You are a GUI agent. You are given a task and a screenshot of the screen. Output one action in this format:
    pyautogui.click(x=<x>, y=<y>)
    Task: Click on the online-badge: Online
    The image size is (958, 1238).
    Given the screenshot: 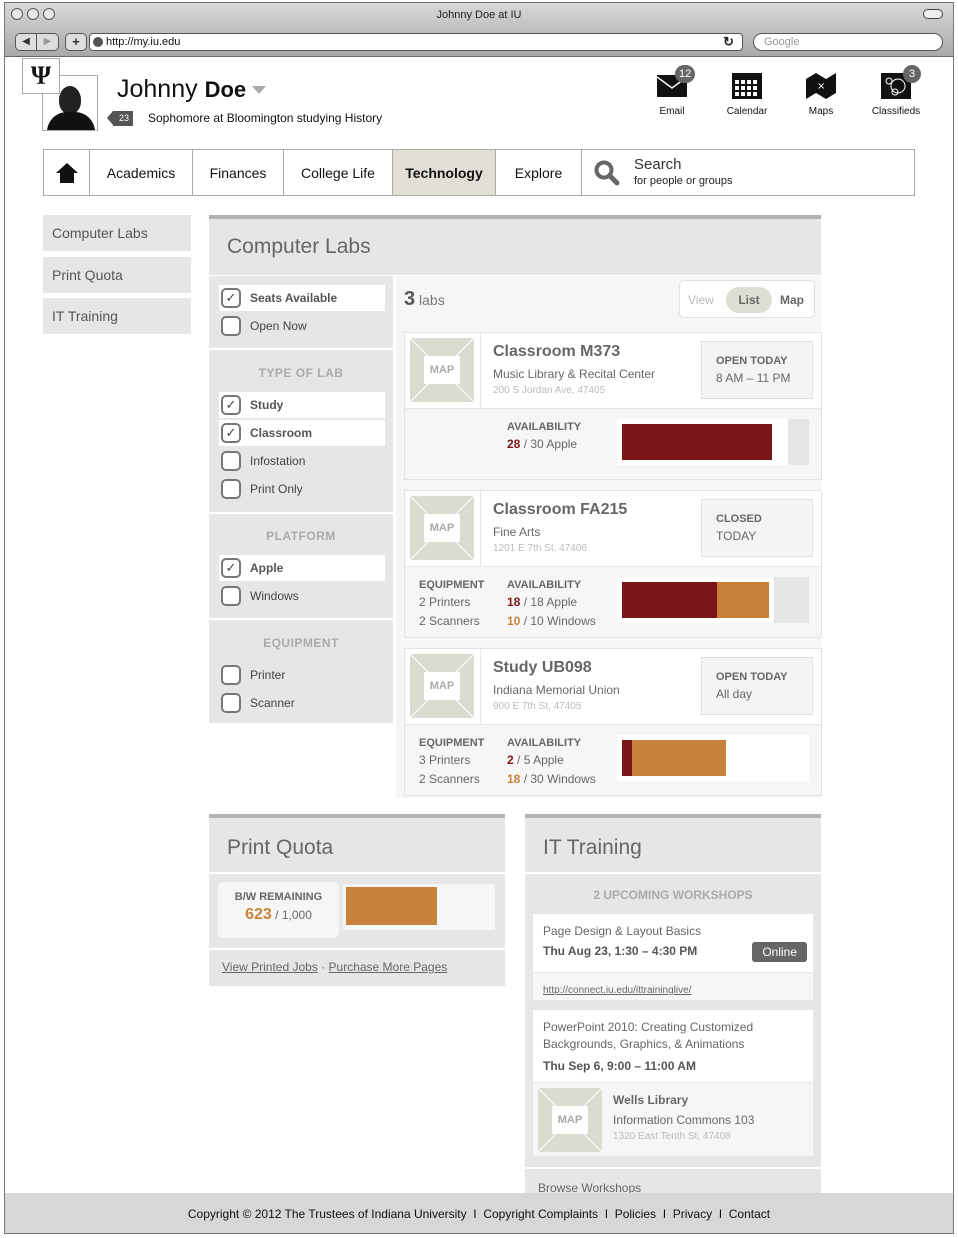 What is the action you would take?
    pyautogui.click(x=779, y=952)
    